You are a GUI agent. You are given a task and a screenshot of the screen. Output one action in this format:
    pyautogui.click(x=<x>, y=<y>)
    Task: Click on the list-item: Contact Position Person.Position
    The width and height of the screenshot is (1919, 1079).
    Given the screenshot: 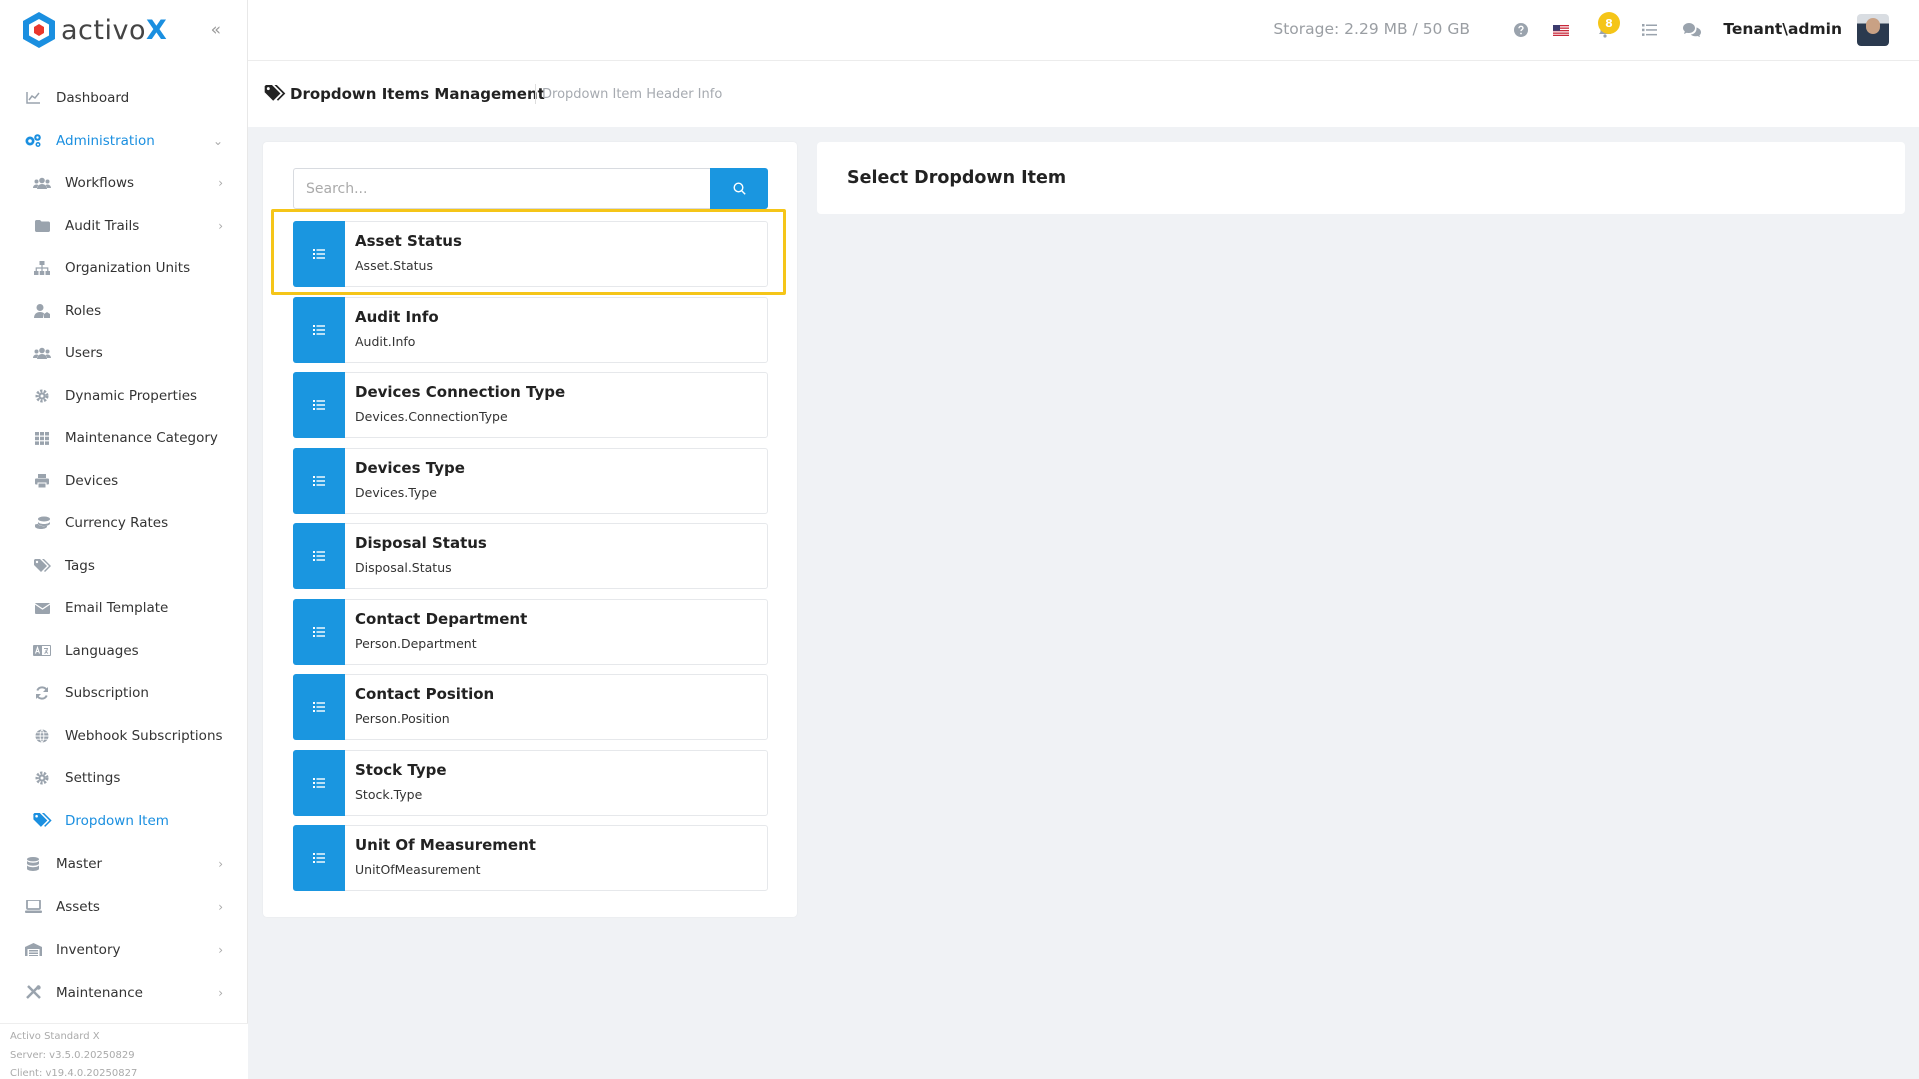 What is the action you would take?
    pyautogui.click(x=530, y=707)
    